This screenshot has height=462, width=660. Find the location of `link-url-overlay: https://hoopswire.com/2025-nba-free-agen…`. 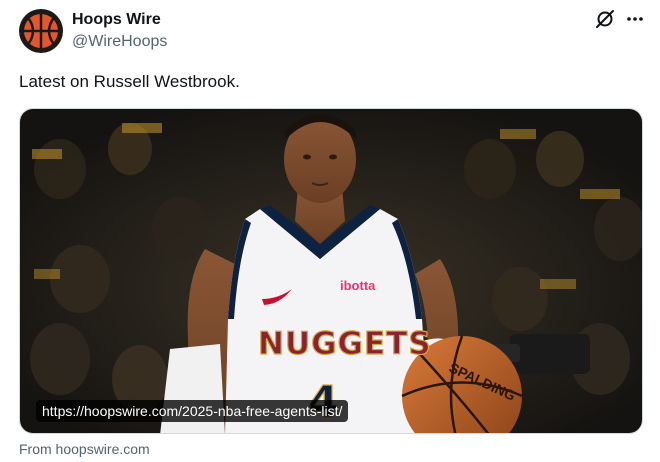

link-url-overlay: https://hoopswire.com/2025-nba-free-agen… is located at coordinates (192, 411).